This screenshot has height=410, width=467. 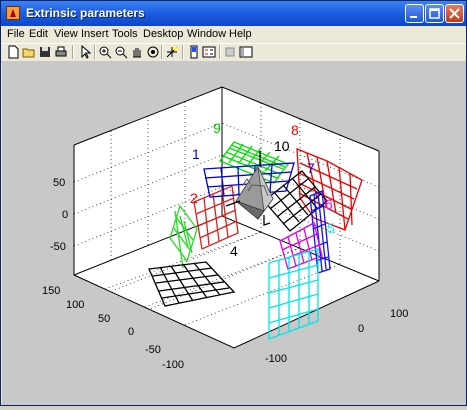 What do you see at coordinates (137, 52) in the screenshot?
I see `pan-hand-icon` at bounding box center [137, 52].